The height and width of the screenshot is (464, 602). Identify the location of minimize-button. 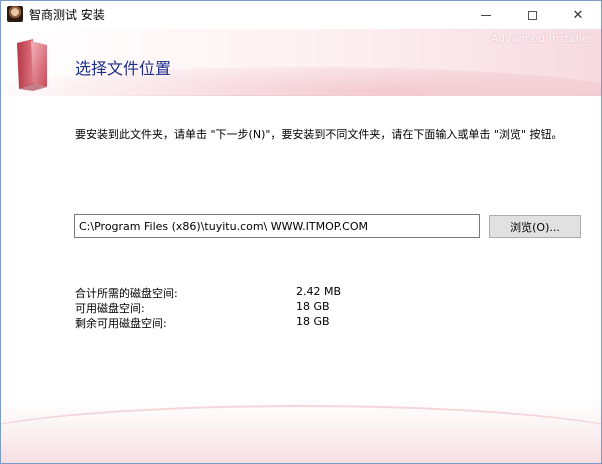
(486, 15).